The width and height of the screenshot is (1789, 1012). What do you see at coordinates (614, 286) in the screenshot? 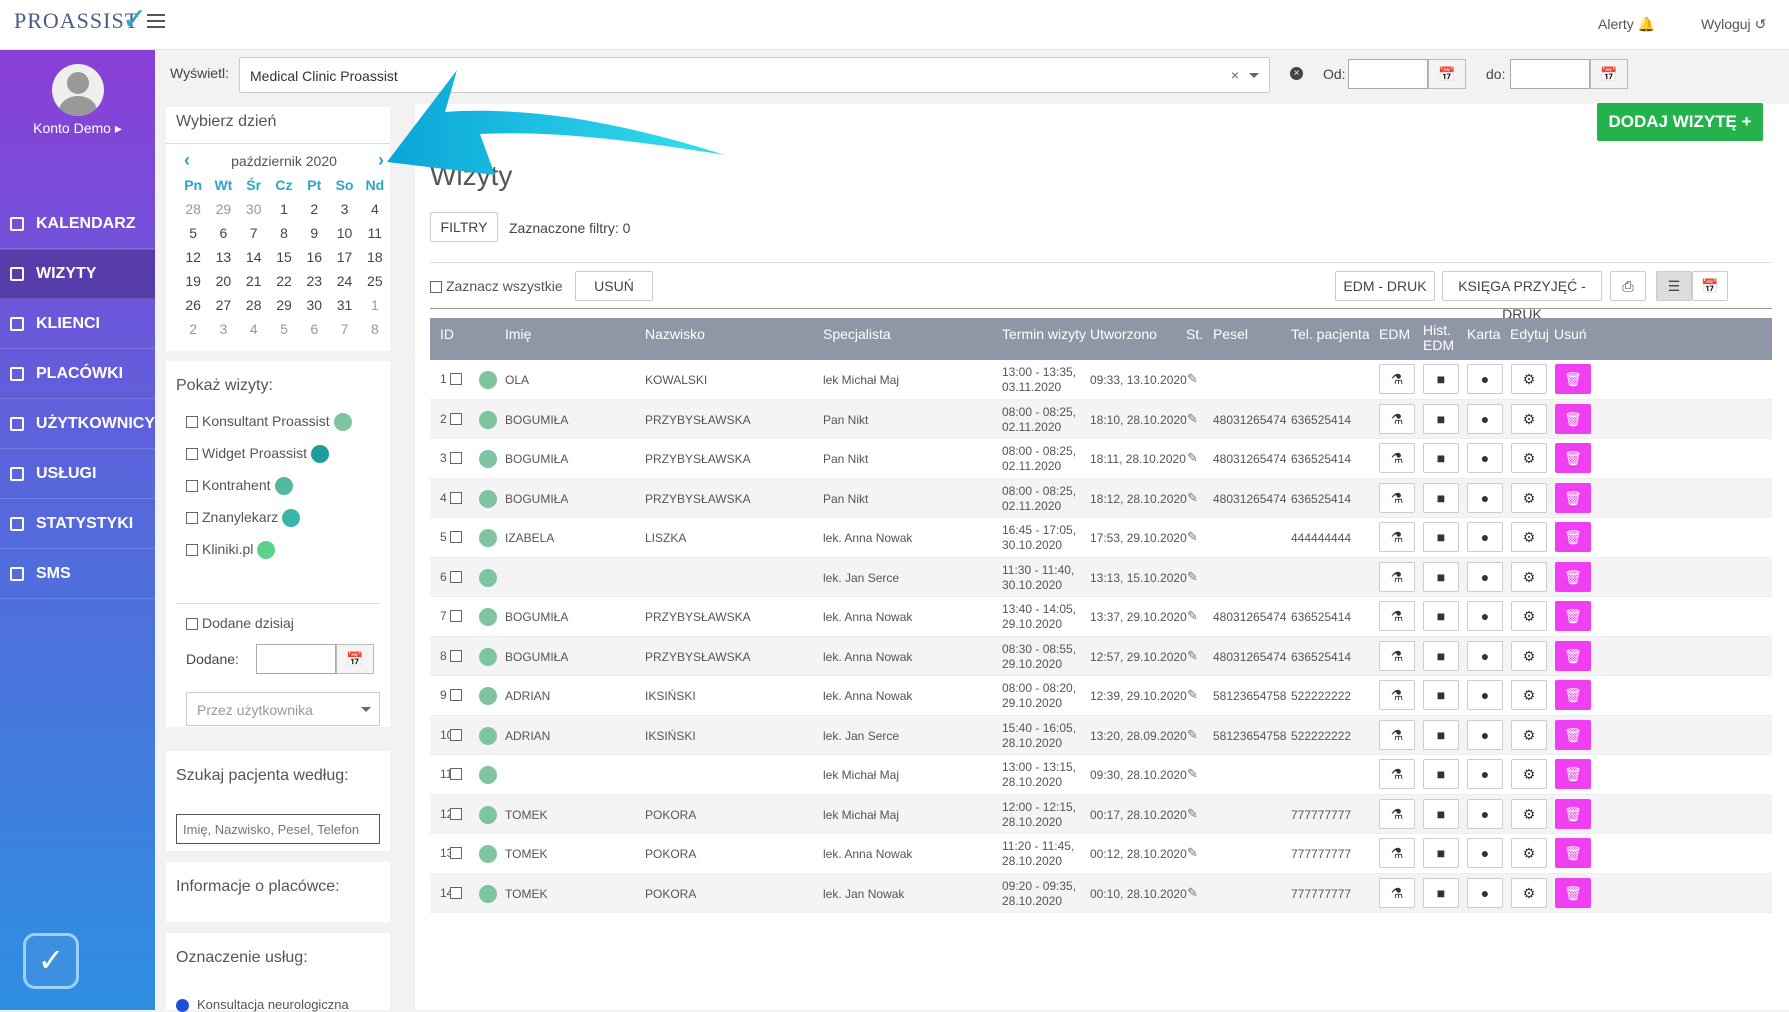
I see `delete-selected-button: USUŃ` at bounding box center [614, 286].